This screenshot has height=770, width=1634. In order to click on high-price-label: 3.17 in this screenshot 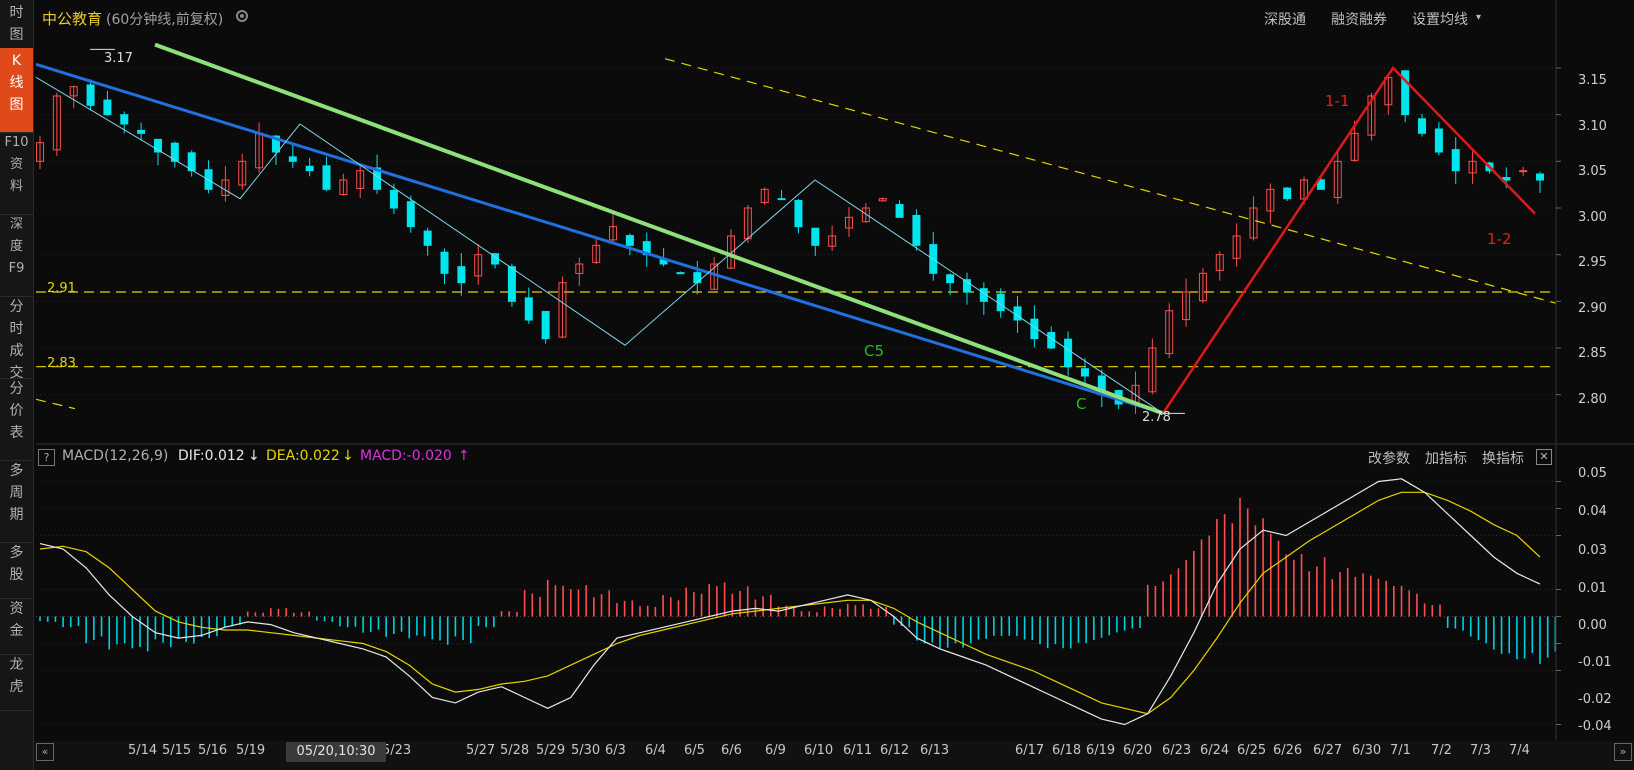, I will do `click(118, 58)`.